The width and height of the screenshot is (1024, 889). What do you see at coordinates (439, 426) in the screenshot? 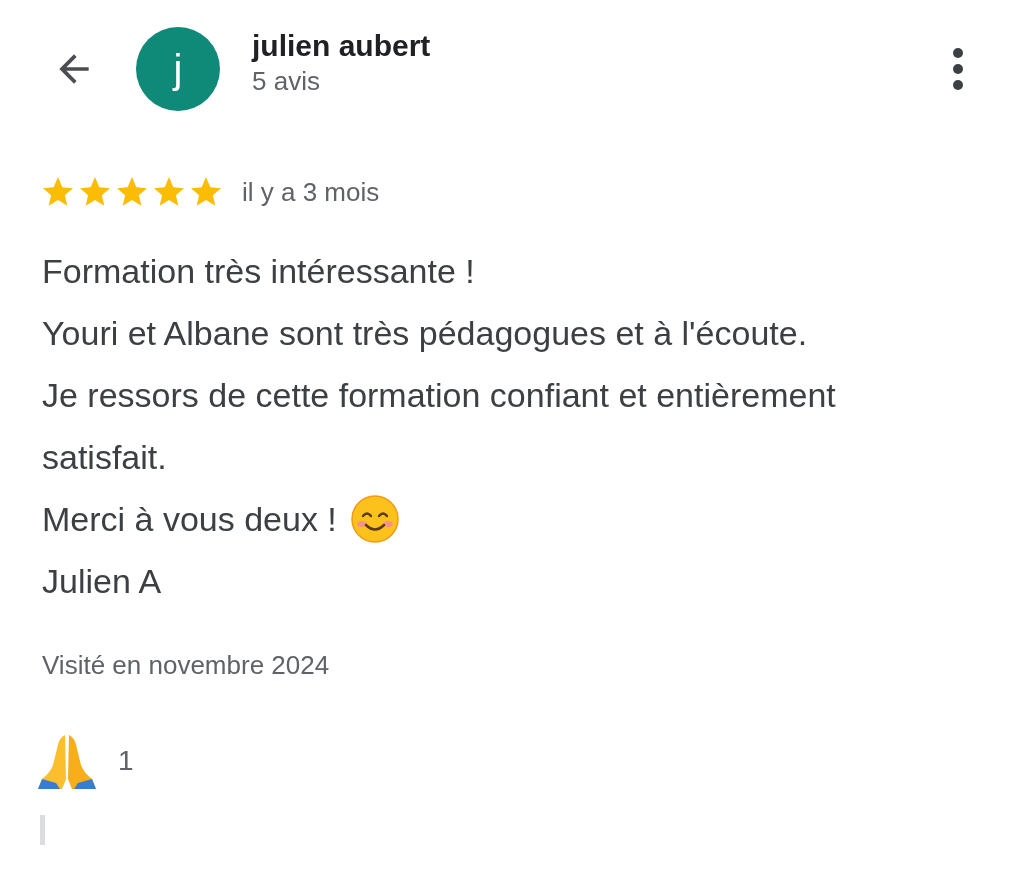
I see `review-text: Je ressors de cette formation confiant et entièrement satisfait.` at bounding box center [439, 426].